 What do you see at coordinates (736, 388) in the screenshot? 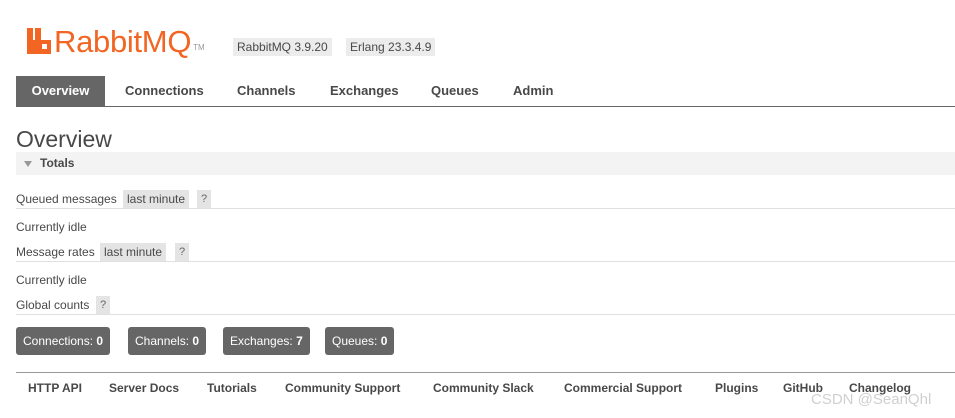
I see `footer-link-plugins: Plugins` at bounding box center [736, 388].